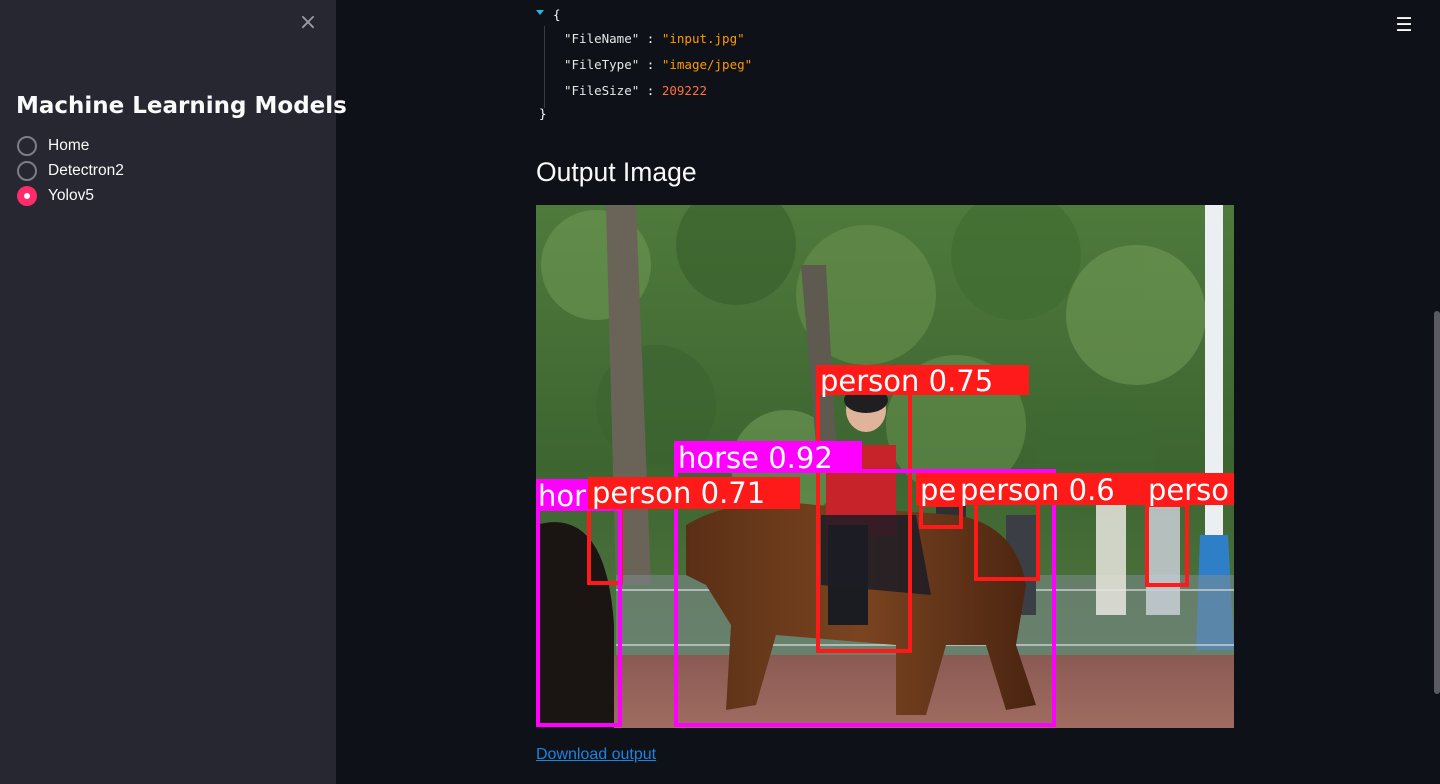 The image size is (1440, 784). What do you see at coordinates (544, 67) in the screenshot?
I see `json-indent-guide` at bounding box center [544, 67].